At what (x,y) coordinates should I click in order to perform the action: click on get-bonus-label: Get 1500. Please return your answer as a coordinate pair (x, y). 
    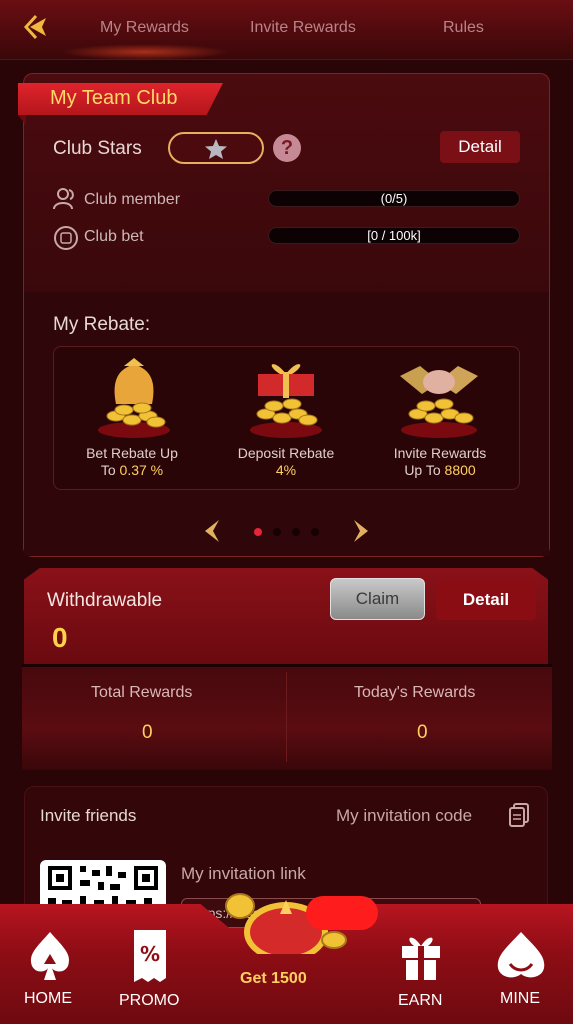
    Looking at the image, I should click on (273, 979).